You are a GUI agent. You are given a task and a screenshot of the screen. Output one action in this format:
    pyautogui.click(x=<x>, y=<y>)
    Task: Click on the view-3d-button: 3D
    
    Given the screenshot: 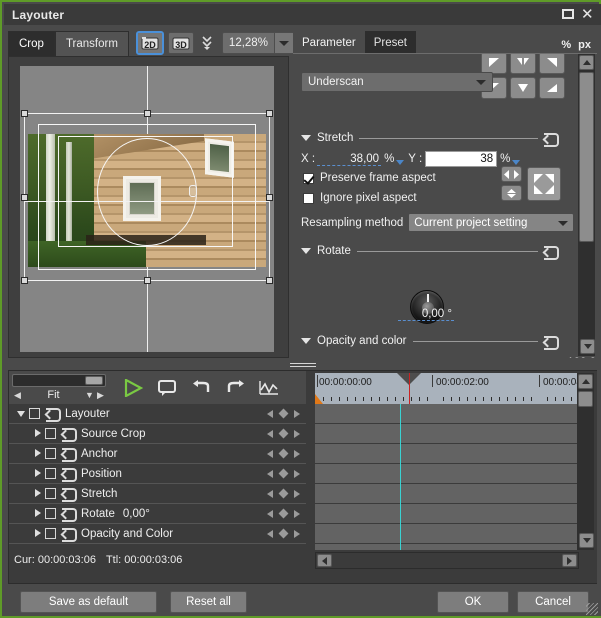 What is the action you would take?
    pyautogui.click(x=180, y=43)
    